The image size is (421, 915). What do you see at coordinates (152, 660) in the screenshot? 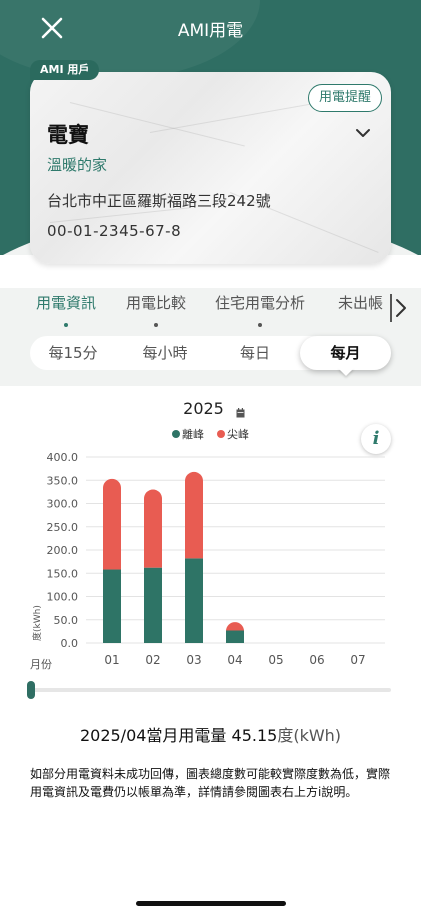
I see `x-tick-label: 02` at bounding box center [152, 660].